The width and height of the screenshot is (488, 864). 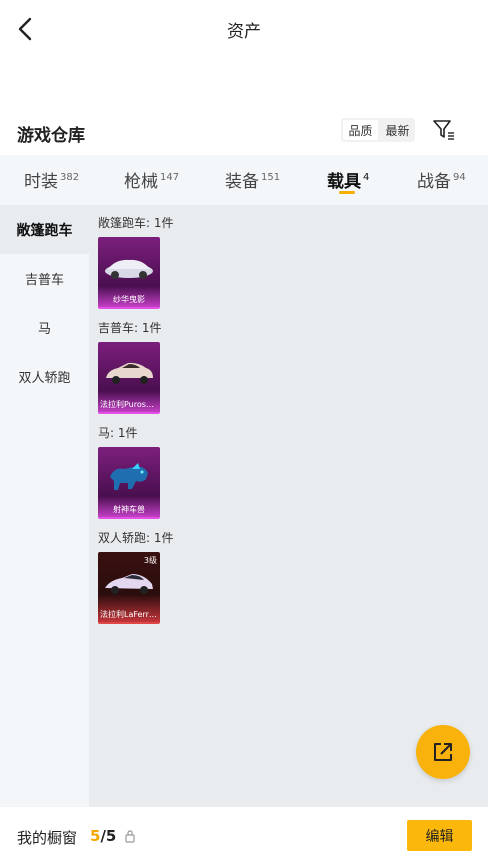 I want to click on tab-guns: 枪械 147, so click(x=151, y=179).